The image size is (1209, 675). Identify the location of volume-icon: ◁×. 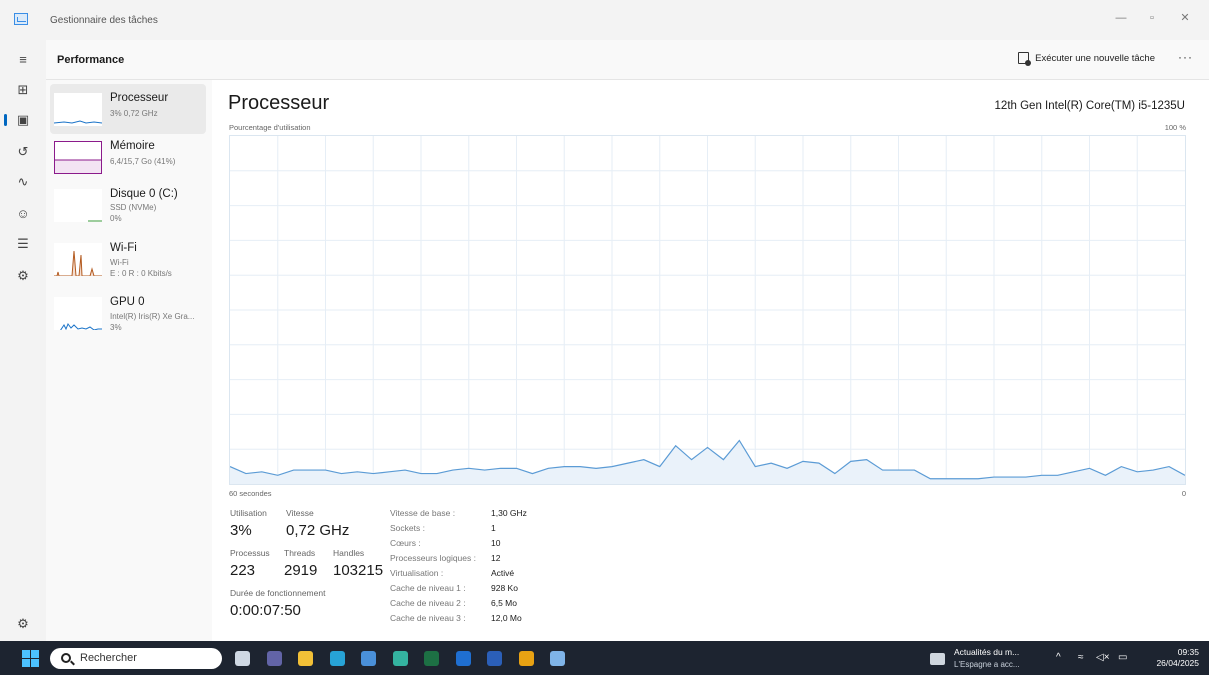
(1103, 657).